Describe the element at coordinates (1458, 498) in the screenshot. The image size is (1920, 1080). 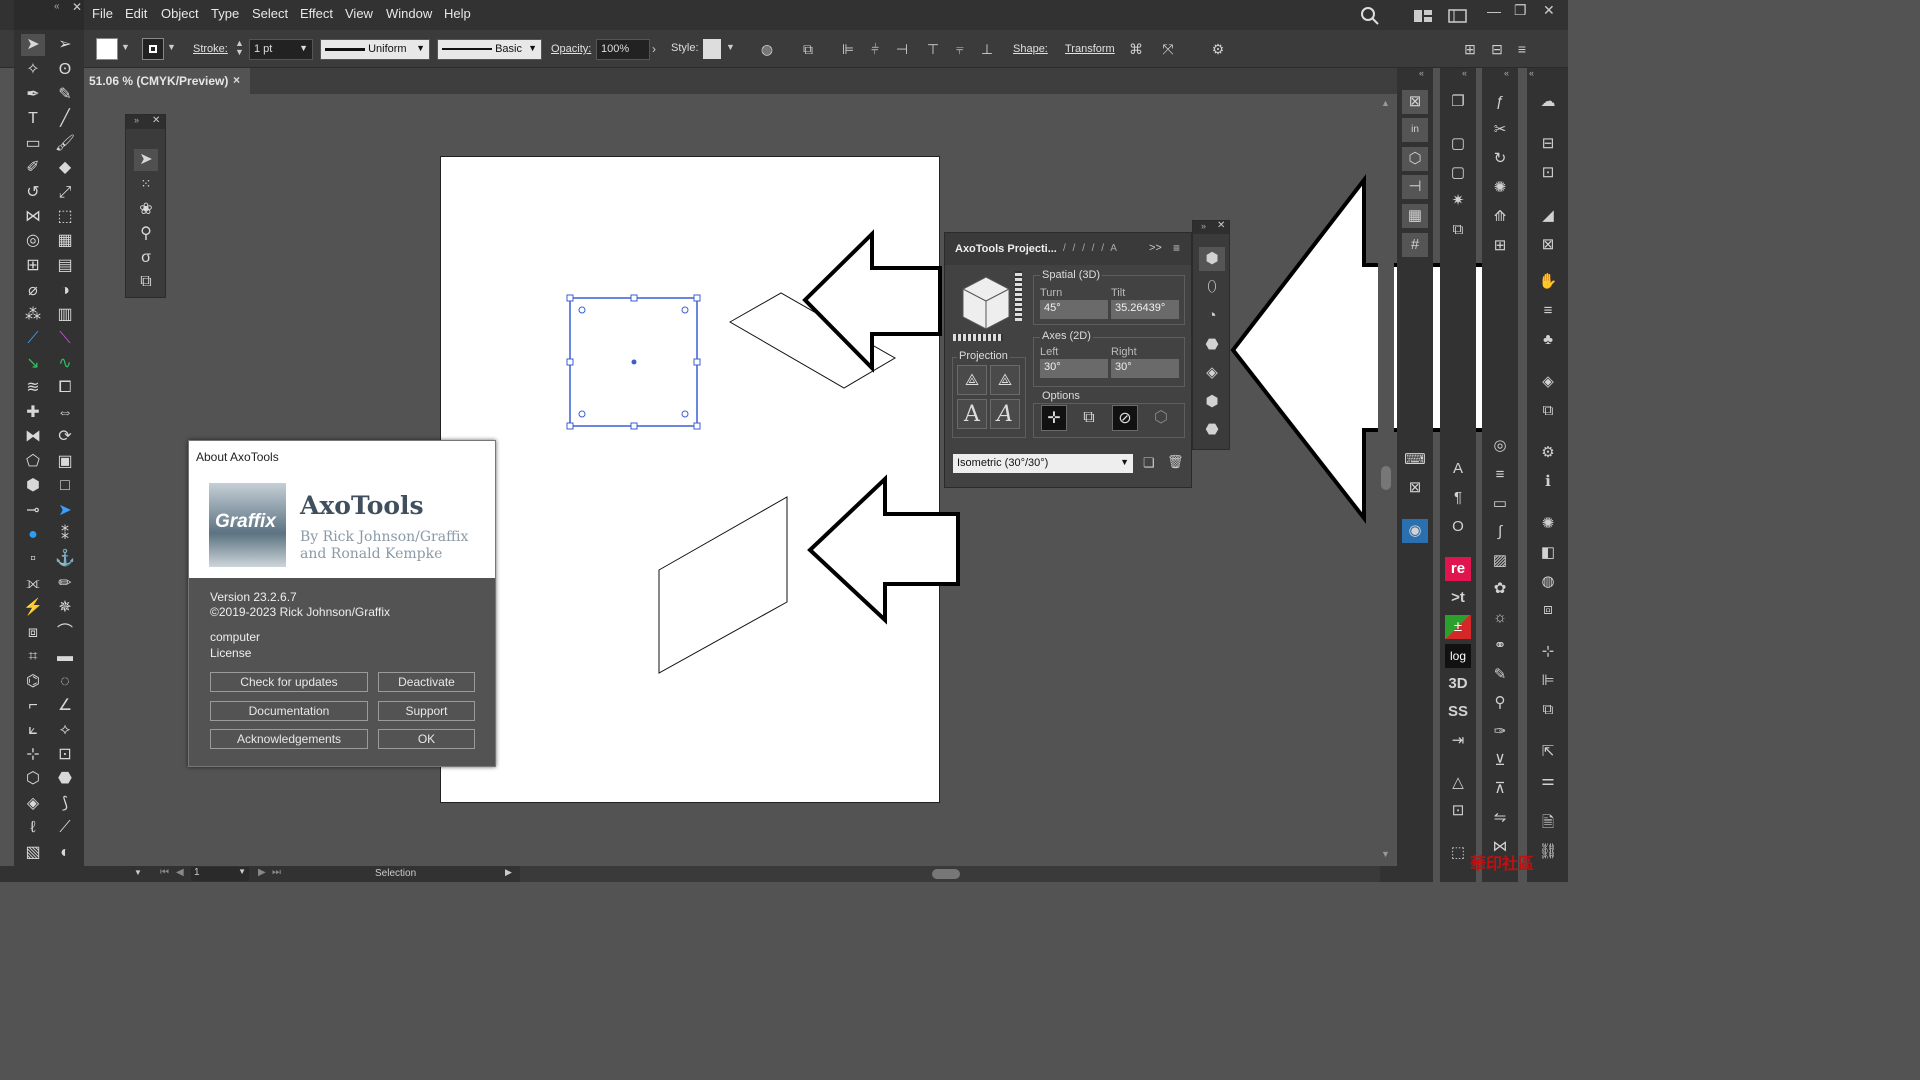
I see `paragraph-icon: ¶` at that location.